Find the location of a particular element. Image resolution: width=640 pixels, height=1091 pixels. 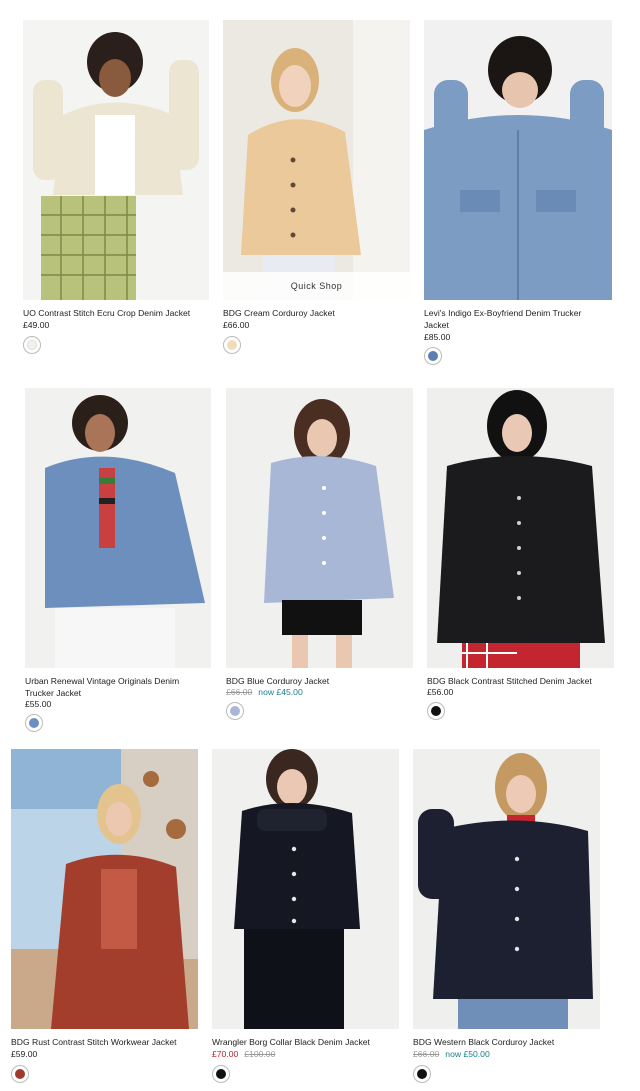

product-image: Quick Shop is located at coordinates (316, 160).